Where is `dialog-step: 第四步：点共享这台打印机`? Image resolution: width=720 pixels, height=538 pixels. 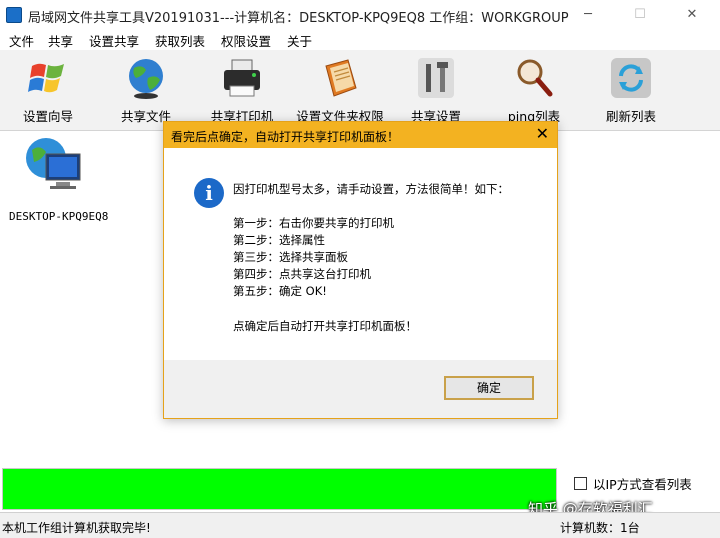
dialog-step: 第四步：点共享这台打印机 is located at coordinates (302, 274).